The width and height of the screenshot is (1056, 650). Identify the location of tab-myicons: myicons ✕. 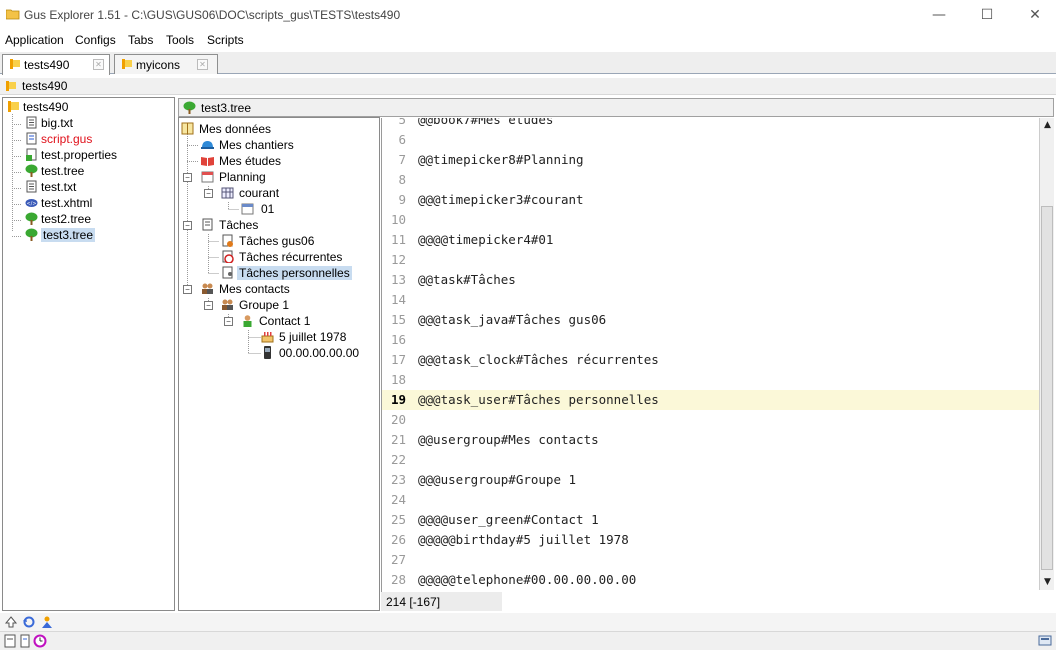
(166, 64).